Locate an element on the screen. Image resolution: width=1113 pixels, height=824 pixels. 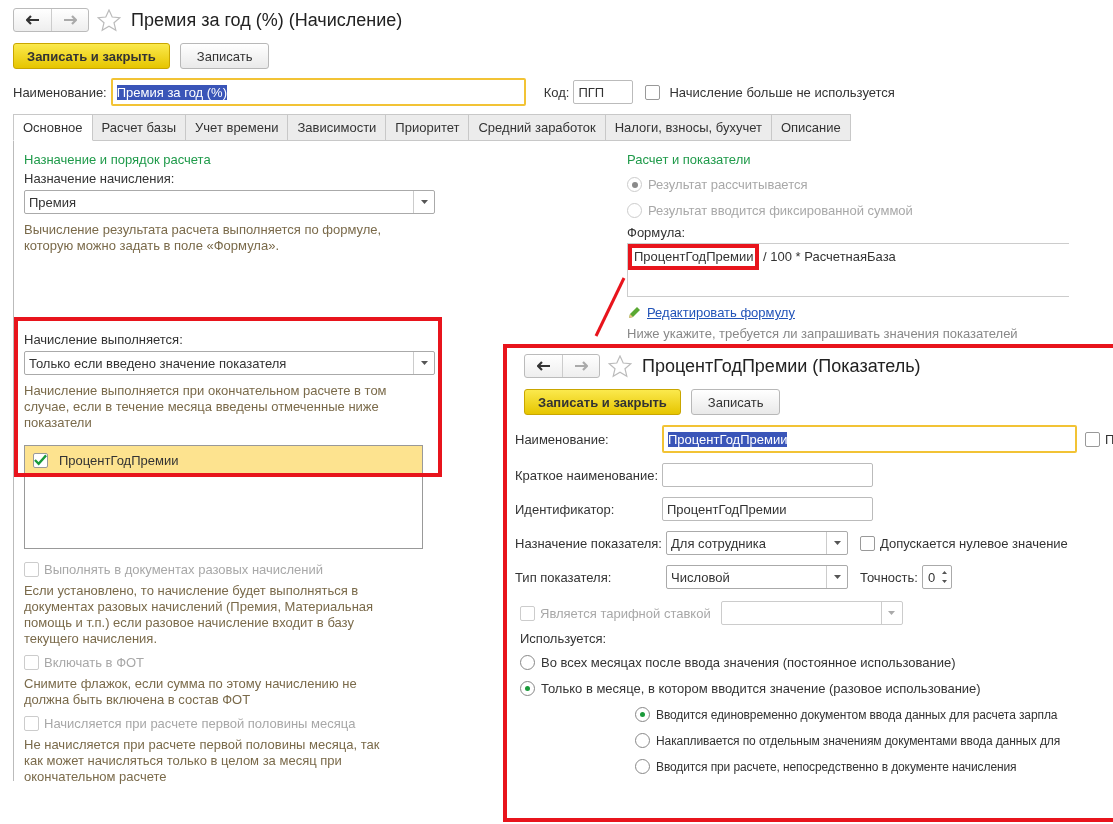
checkbox-label: Является тарифной ставкой is located at coordinates (625, 613).